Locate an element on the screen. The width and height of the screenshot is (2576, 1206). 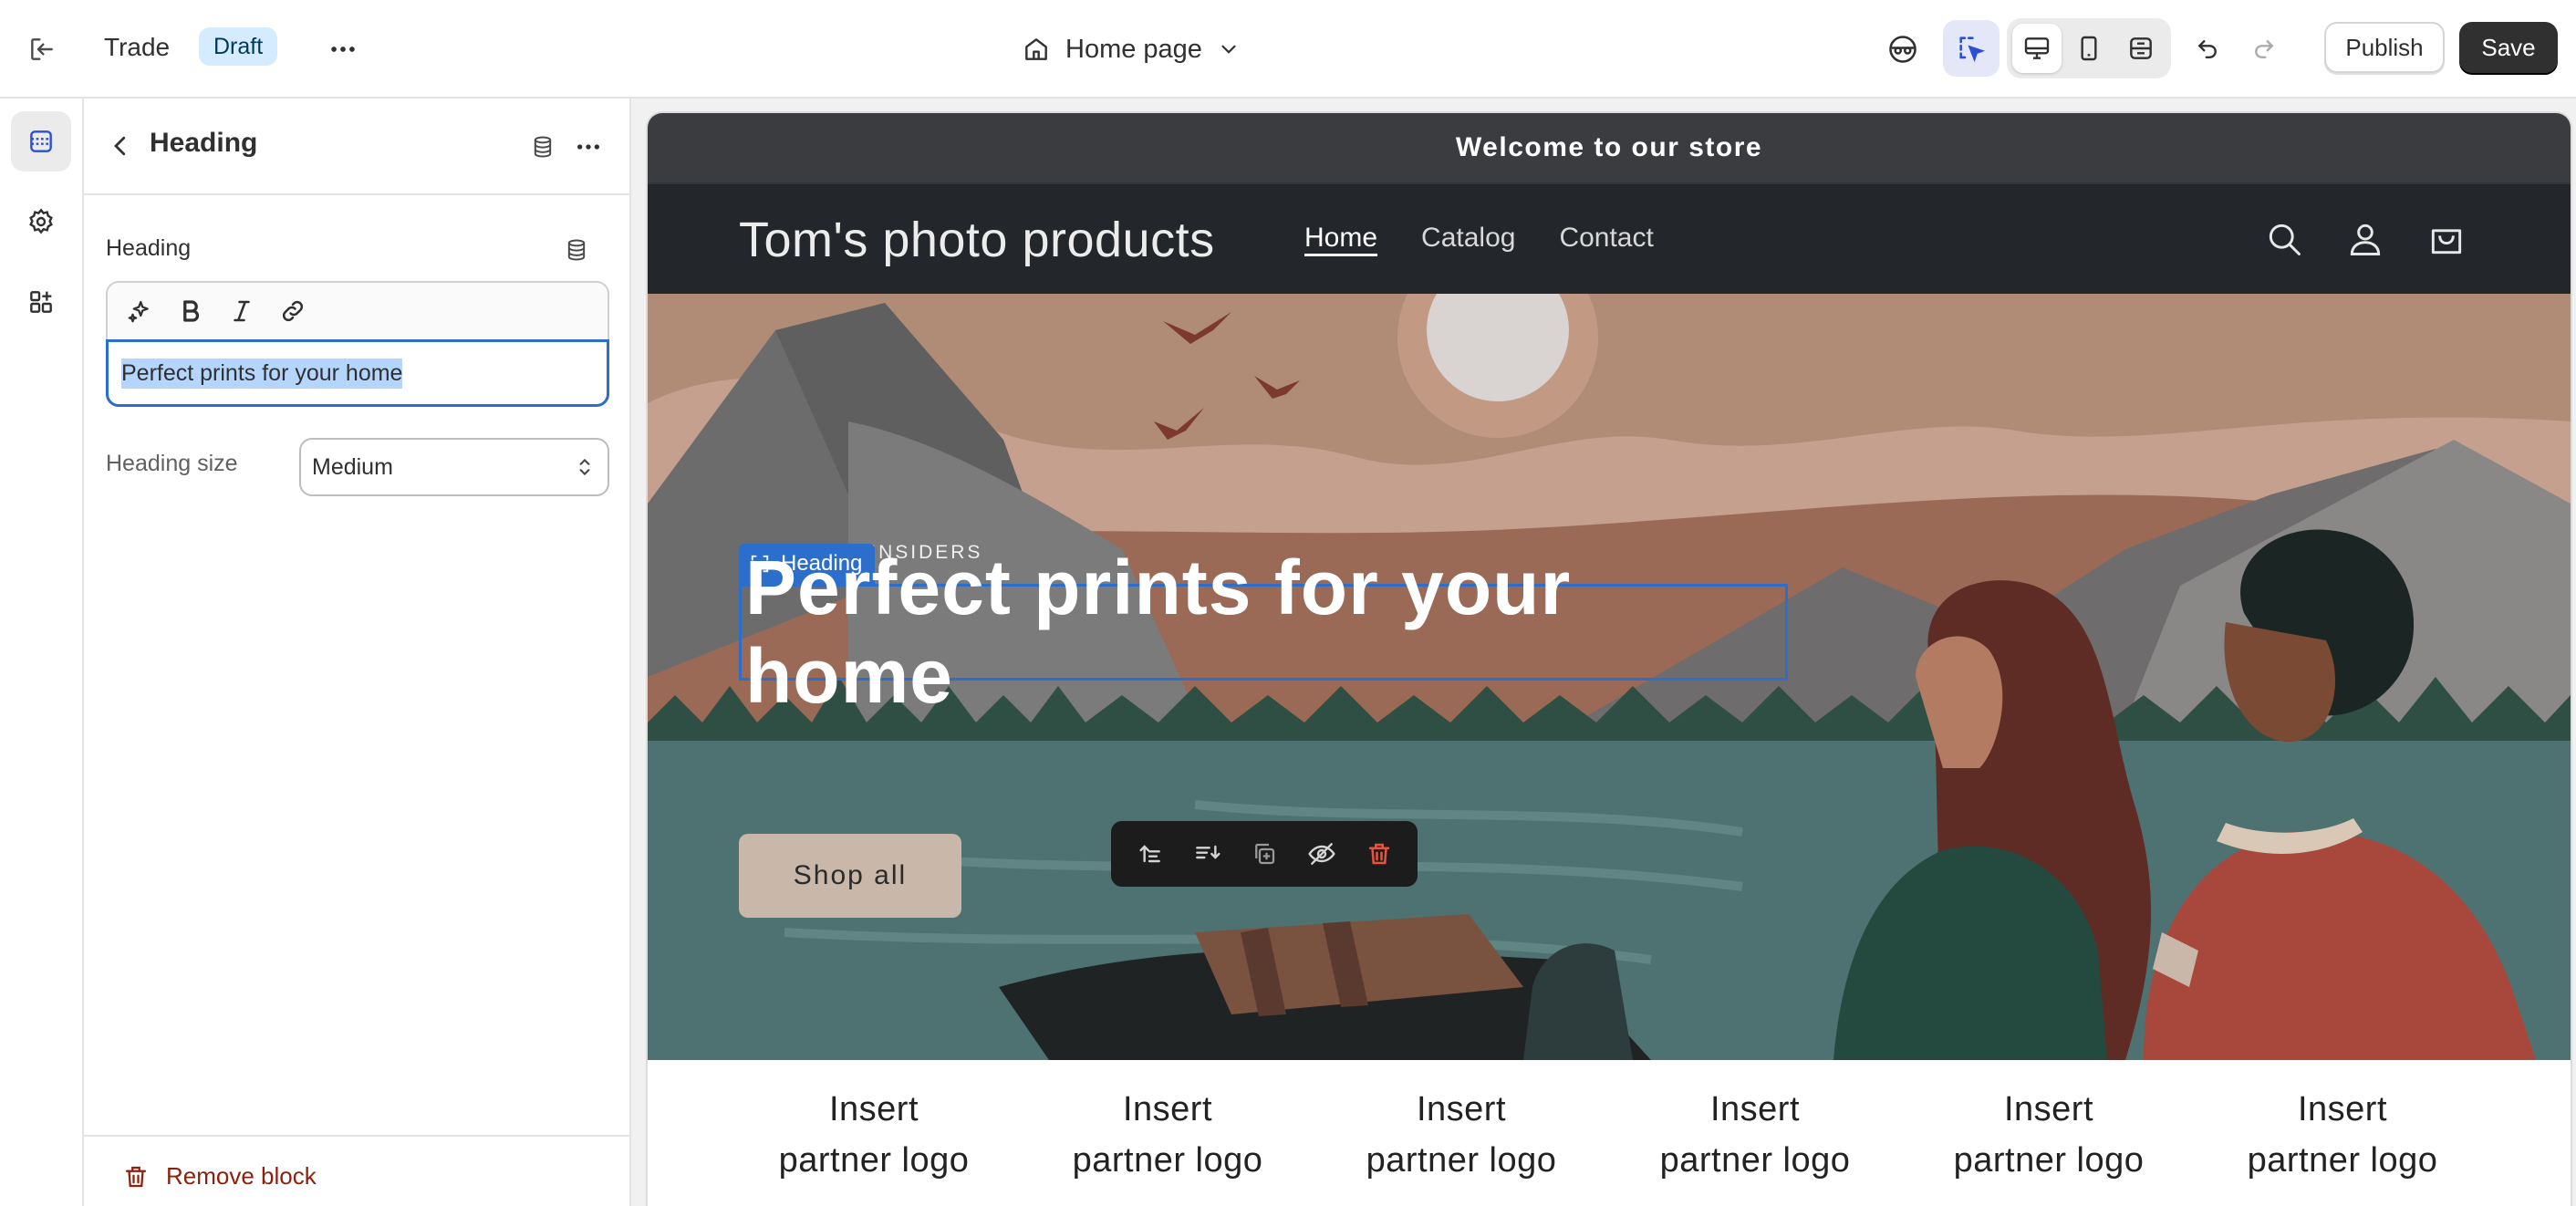
rail-sections-button is located at coordinates (41, 141).